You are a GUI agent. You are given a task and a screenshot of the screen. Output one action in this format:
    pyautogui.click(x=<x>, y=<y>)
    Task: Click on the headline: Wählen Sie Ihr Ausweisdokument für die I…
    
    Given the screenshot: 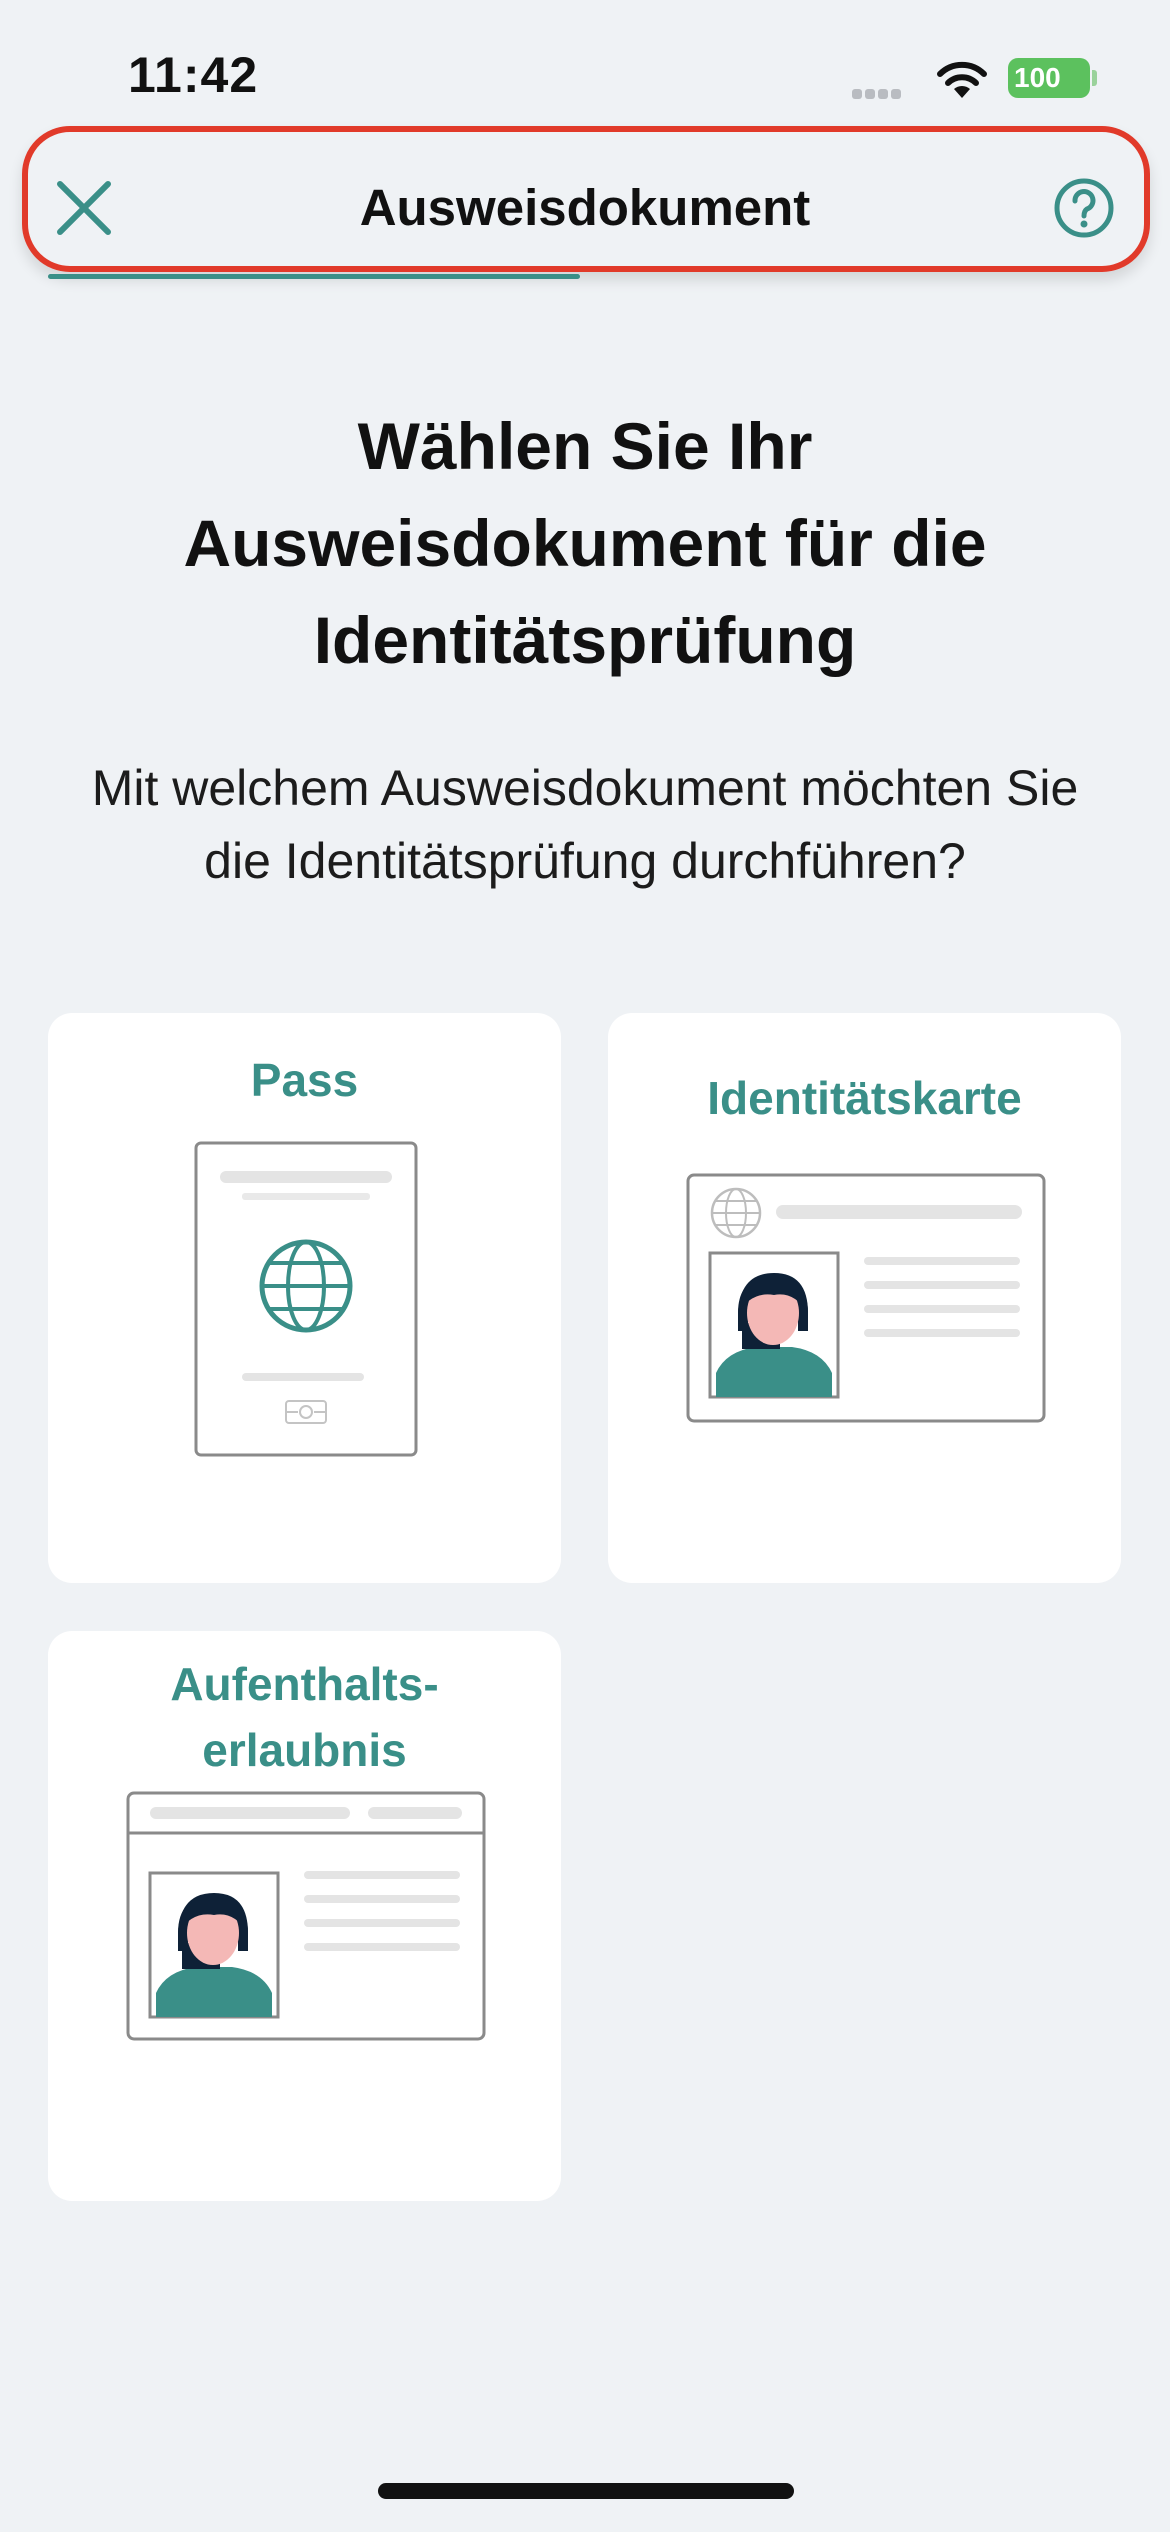 What is the action you would take?
    pyautogui.click(x=585, y=543)
    